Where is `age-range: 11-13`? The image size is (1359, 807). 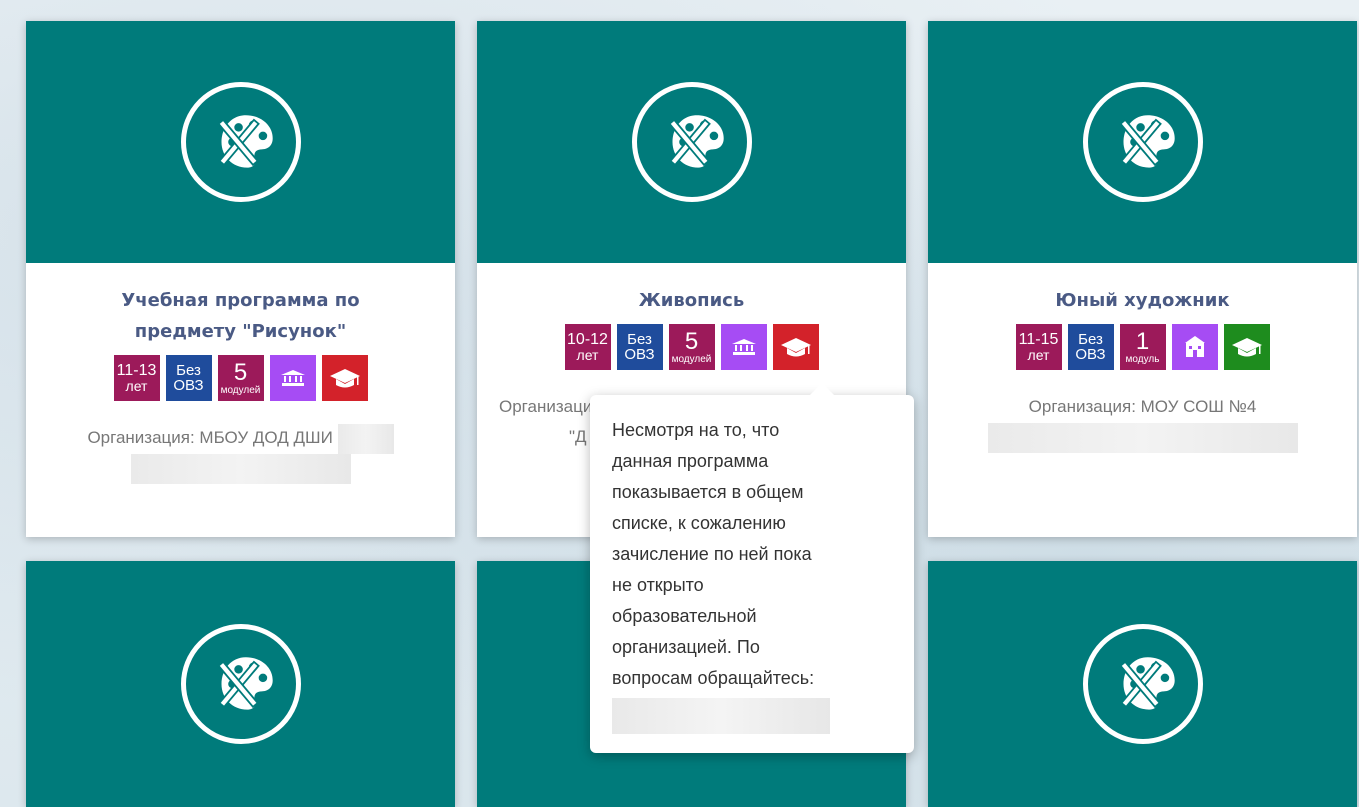
age-range: 11-13 is located at coordinates (136, 370).